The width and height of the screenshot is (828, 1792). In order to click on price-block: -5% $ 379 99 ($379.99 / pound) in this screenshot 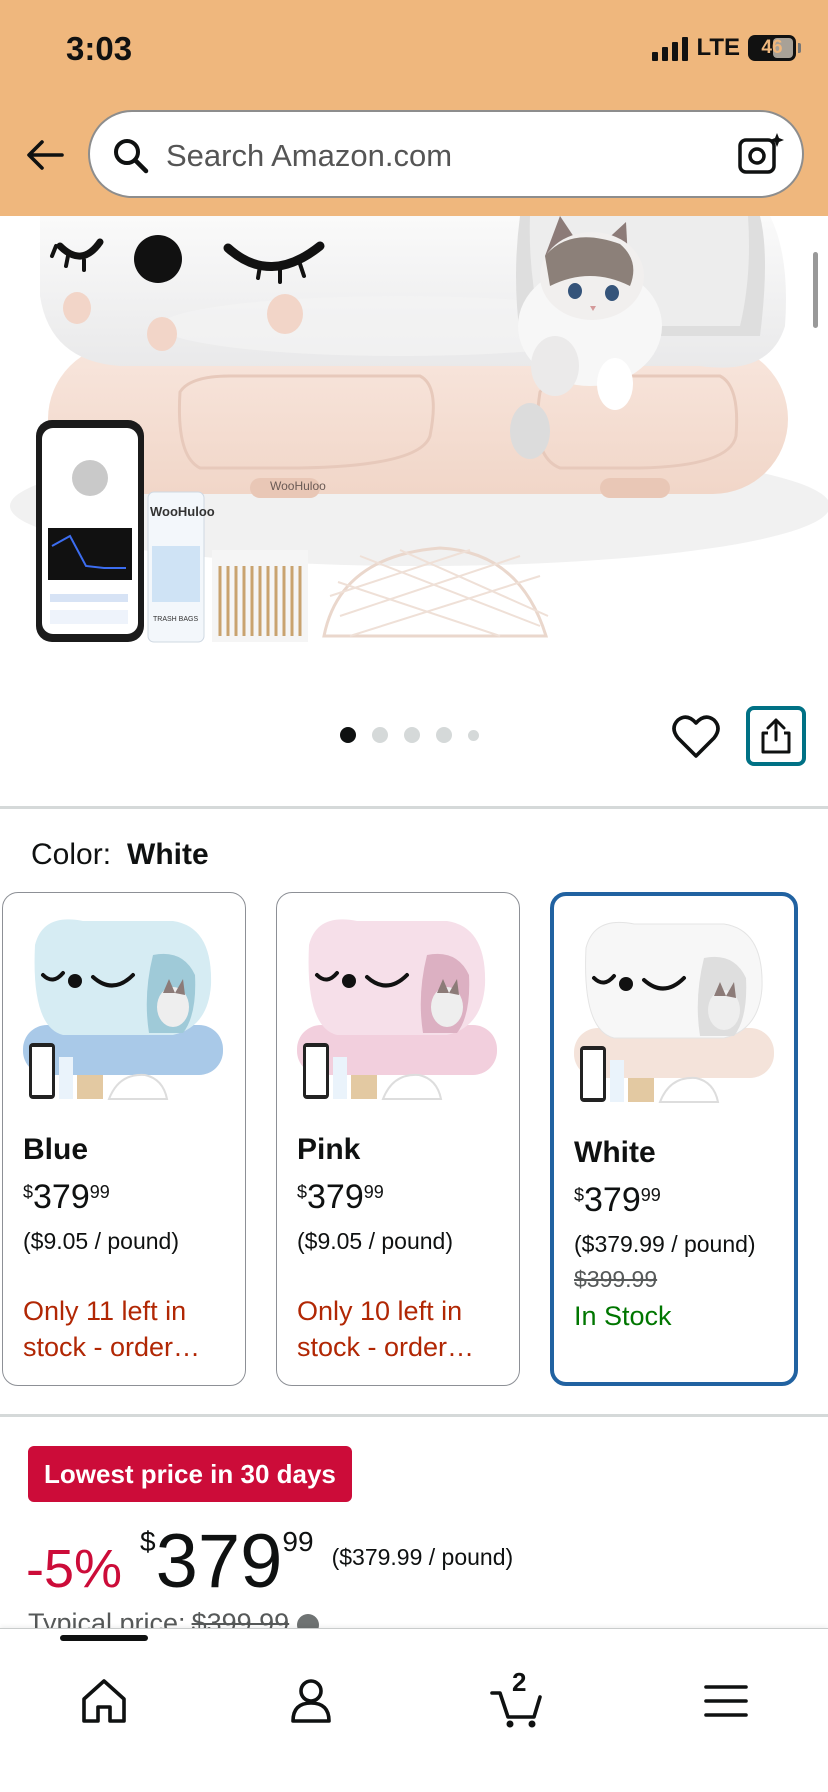, I will do `click(269, 1560)`.